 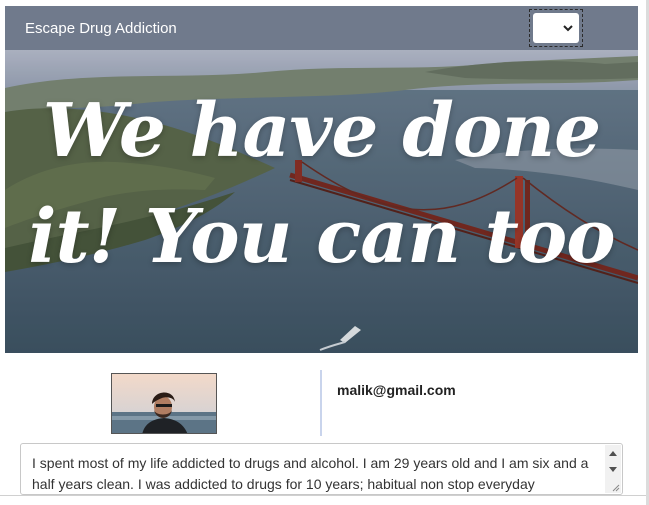 What do you see at coordinates (568, 27) in the screenshot?
I see `chevron-down-icon` at bounding box center [568, 27].